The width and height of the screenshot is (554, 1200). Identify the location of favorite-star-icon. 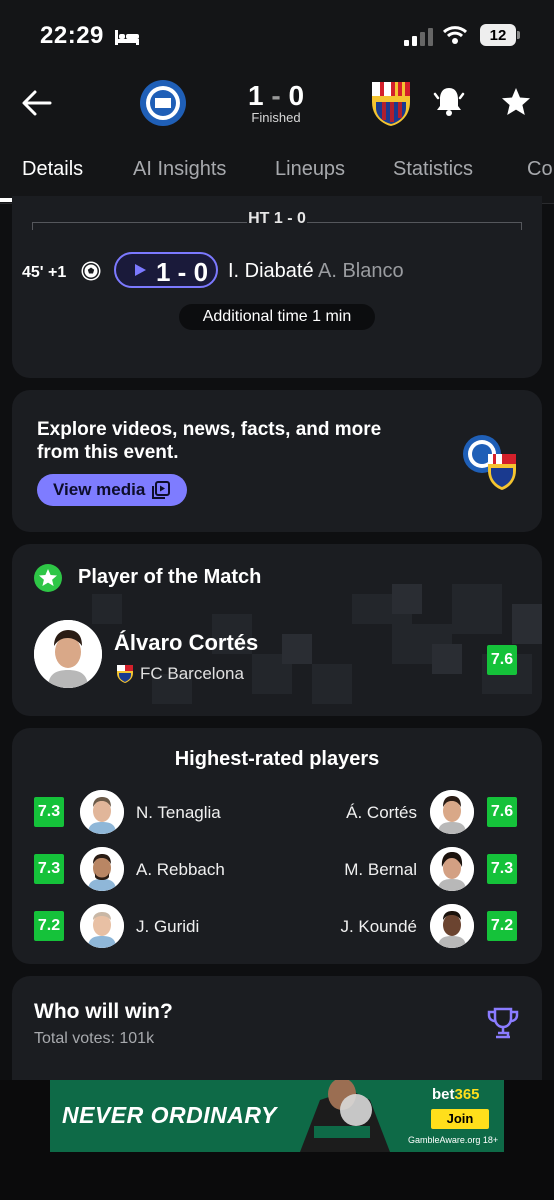
(516, 102).